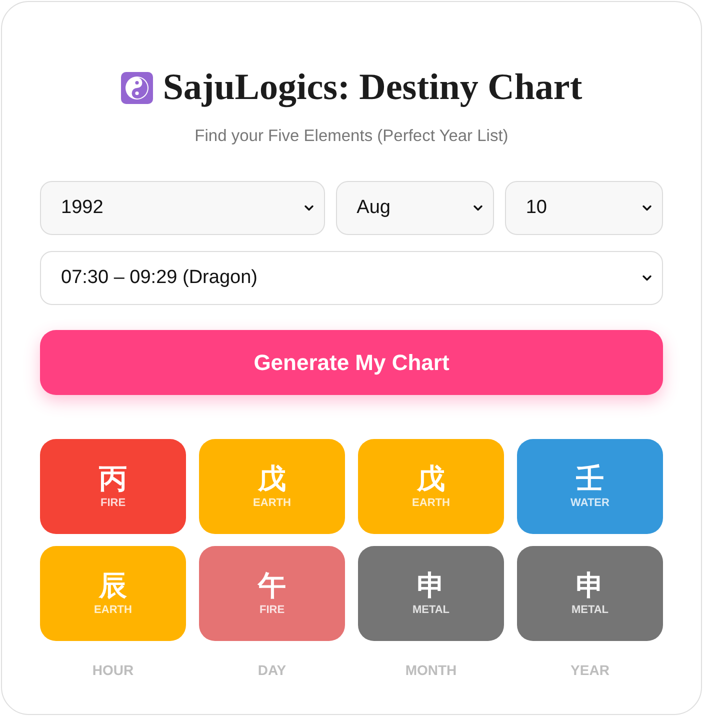  Describe the element at coordinates (272, 586) in the screenshot. I see `branch-character: 午` at that location.